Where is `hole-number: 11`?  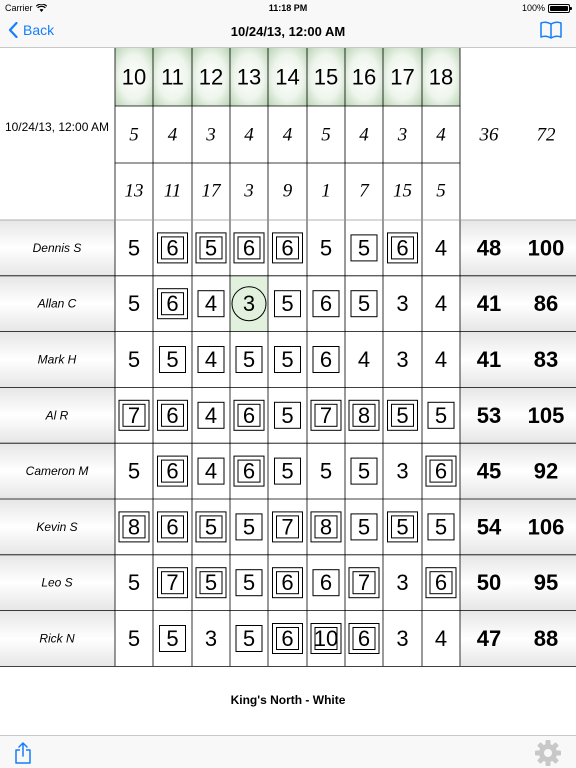 hole-number: 11 is located at coordinates (172, 77).